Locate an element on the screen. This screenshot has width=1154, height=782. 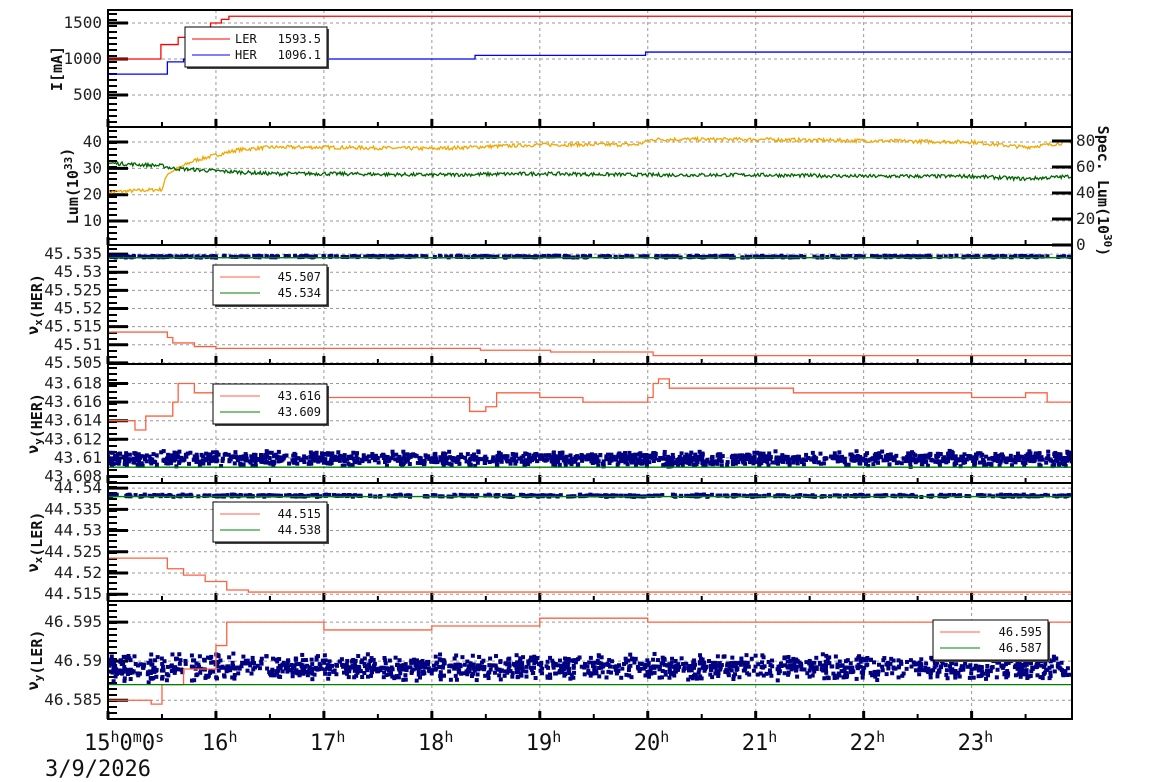
x-axis-date: 3/9/2026 is located at coordinates (98, 769).